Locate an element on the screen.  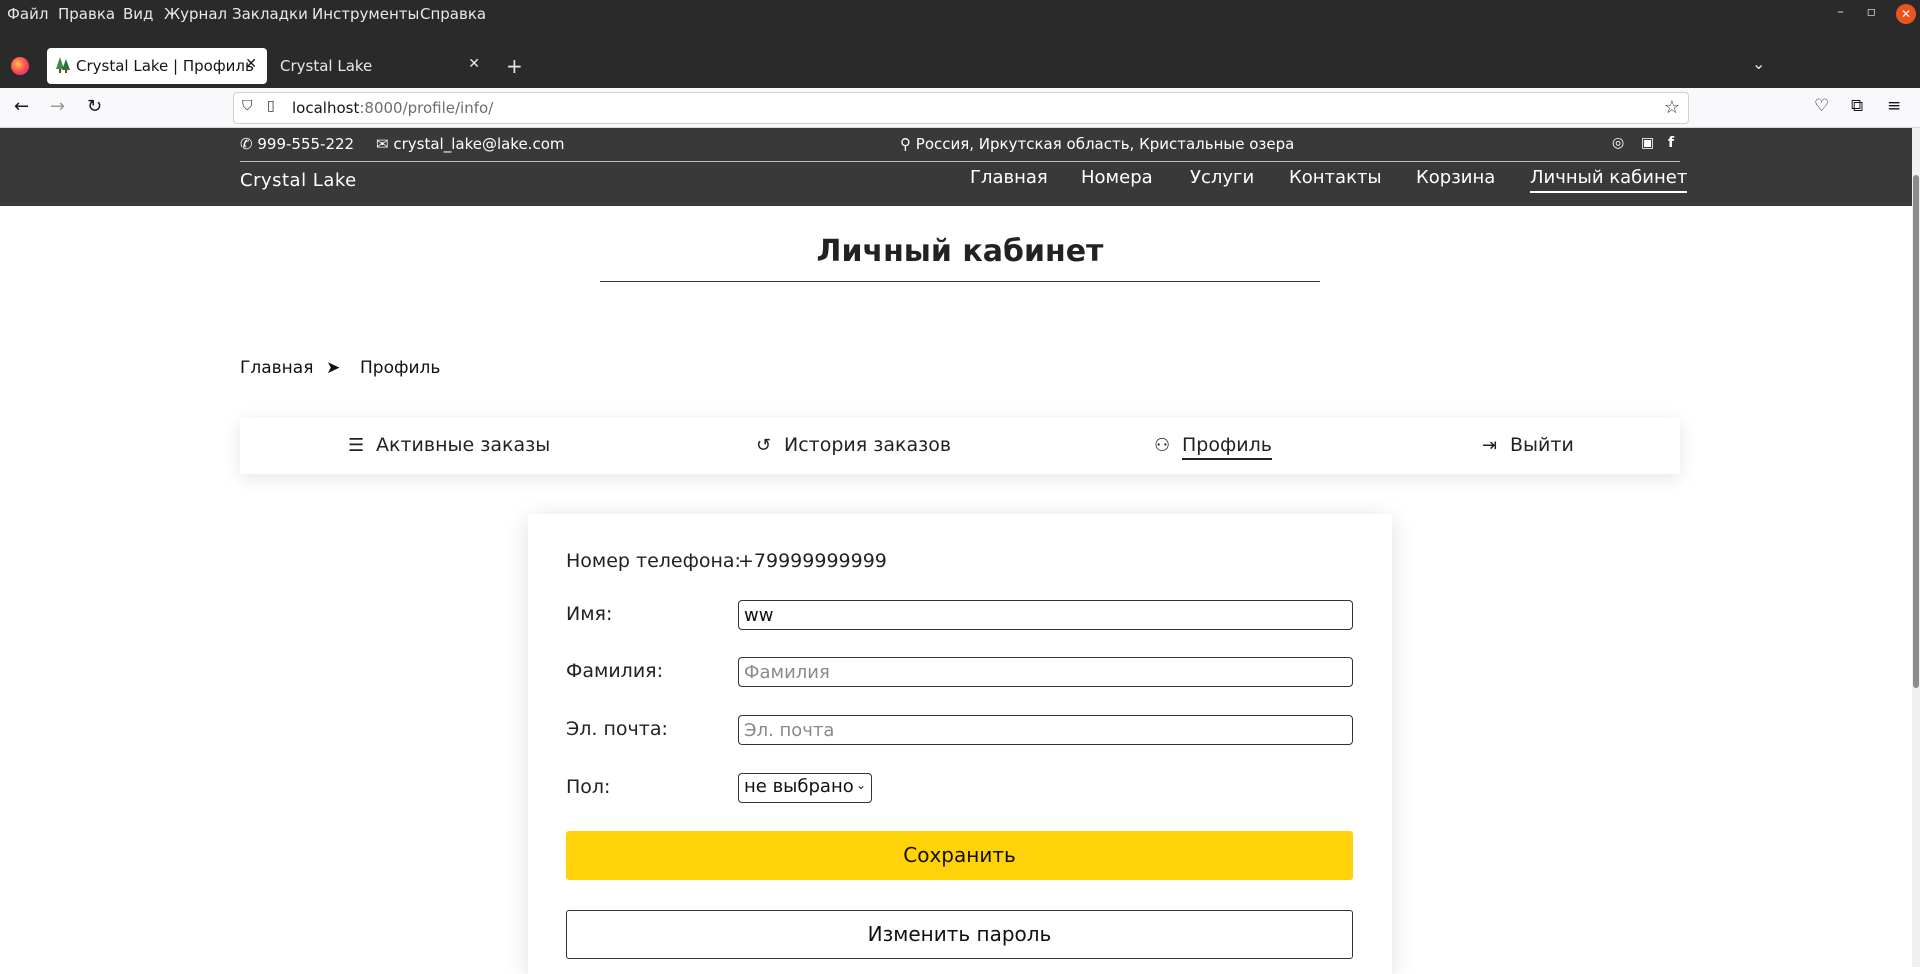
tab-title: Crystal Lake | Профиль is located at coordinates (165, 66).